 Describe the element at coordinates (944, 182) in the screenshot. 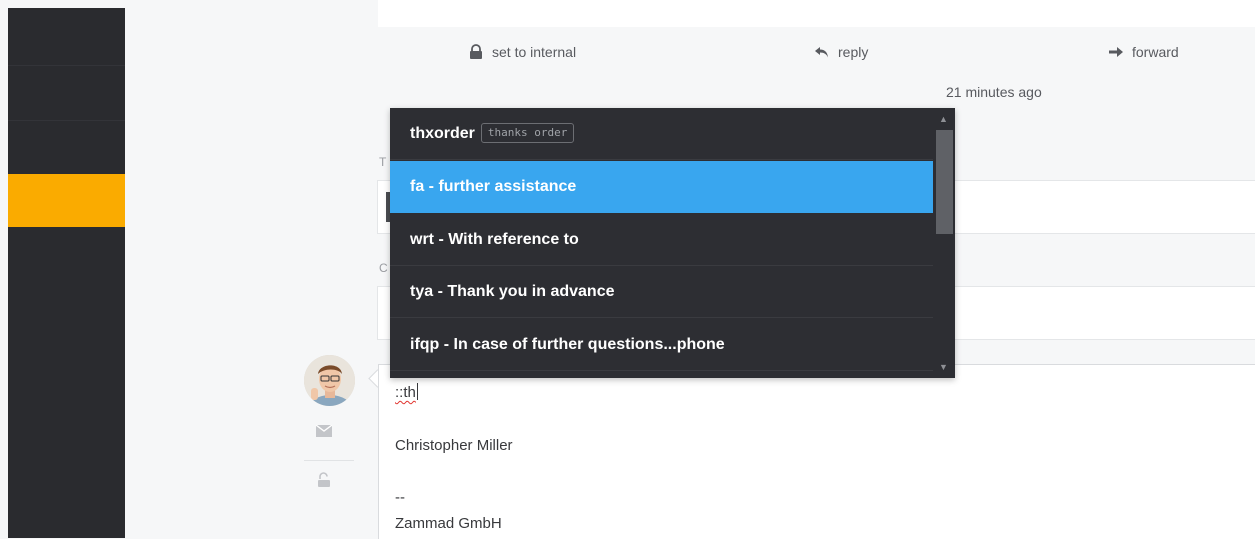

I see `scrollbar-thumb` at that location.